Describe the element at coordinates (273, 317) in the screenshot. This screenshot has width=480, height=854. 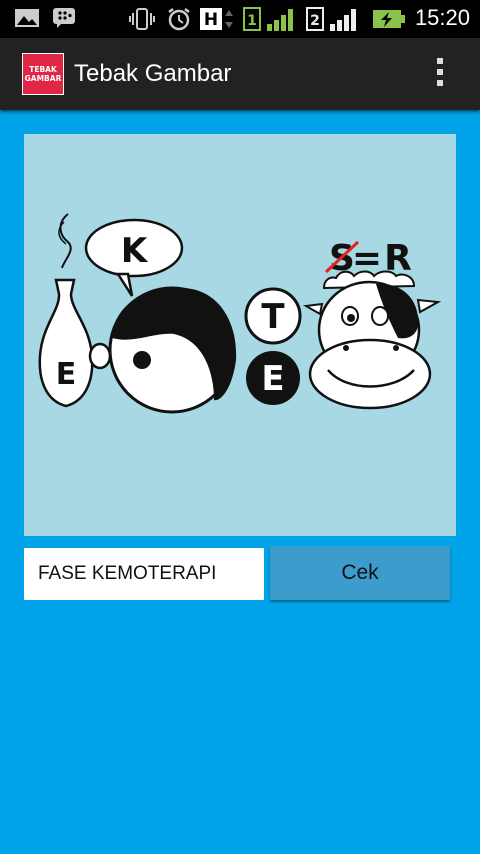
I see `svg-text: T` at that location.